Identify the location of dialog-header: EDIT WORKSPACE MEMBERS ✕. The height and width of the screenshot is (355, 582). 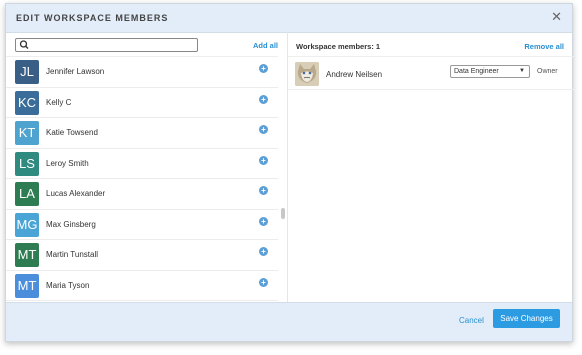
(289, 18).